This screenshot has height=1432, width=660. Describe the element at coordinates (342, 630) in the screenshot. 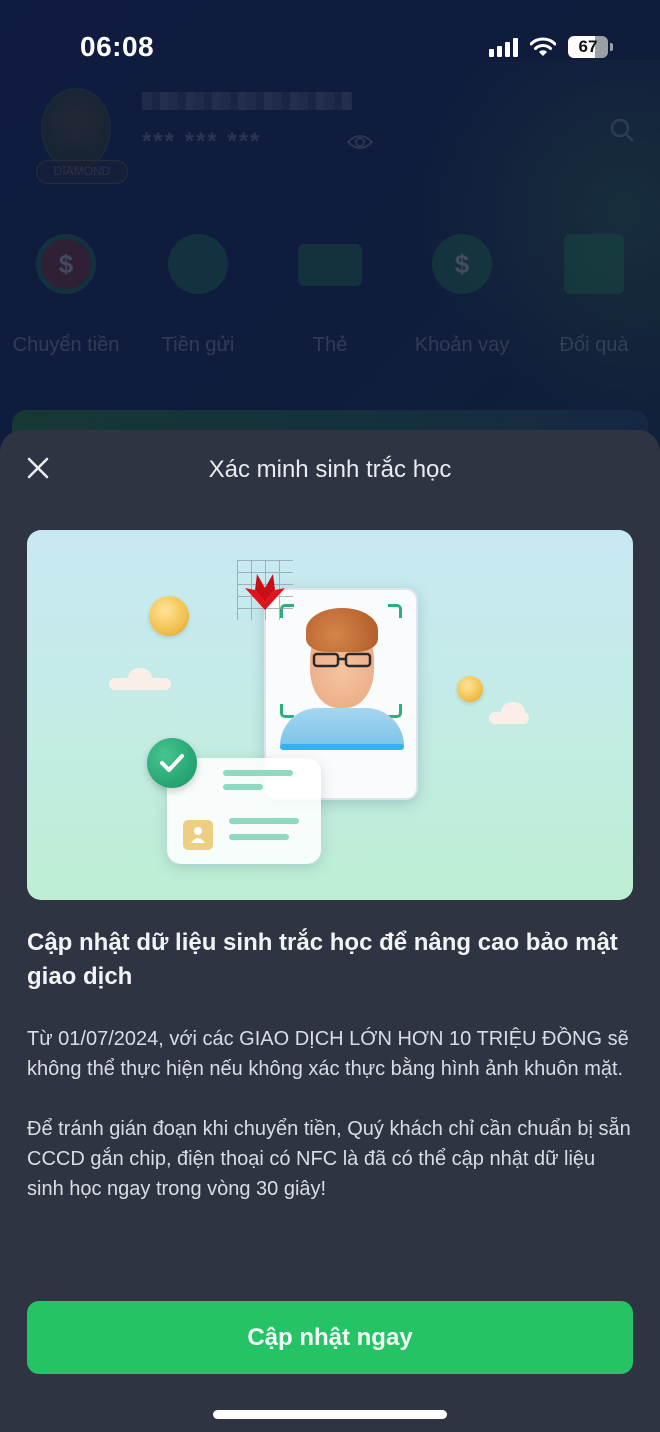

I see `avatar-hair` at that location.